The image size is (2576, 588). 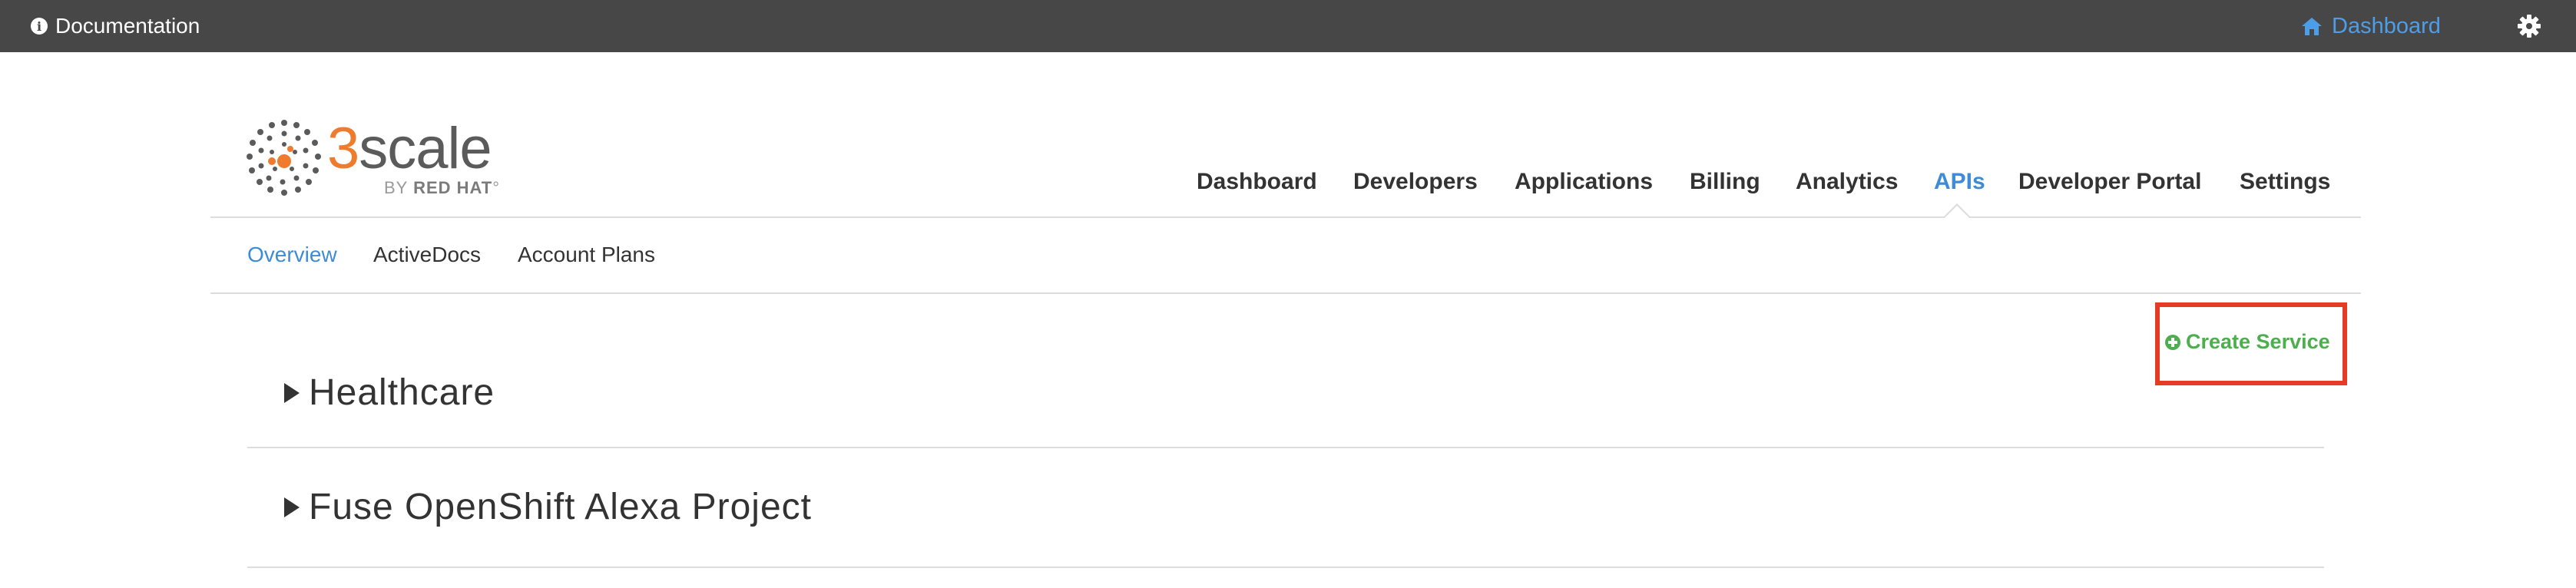 I want to click on top-bar: i Documentation Dashboard, so click(x=1288, y=26).